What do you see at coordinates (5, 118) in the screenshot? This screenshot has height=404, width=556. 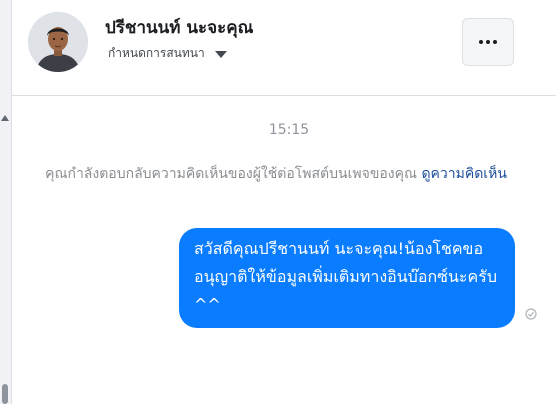 I see `scroll-up-arrow-icon` at bounding box center [5, 118].